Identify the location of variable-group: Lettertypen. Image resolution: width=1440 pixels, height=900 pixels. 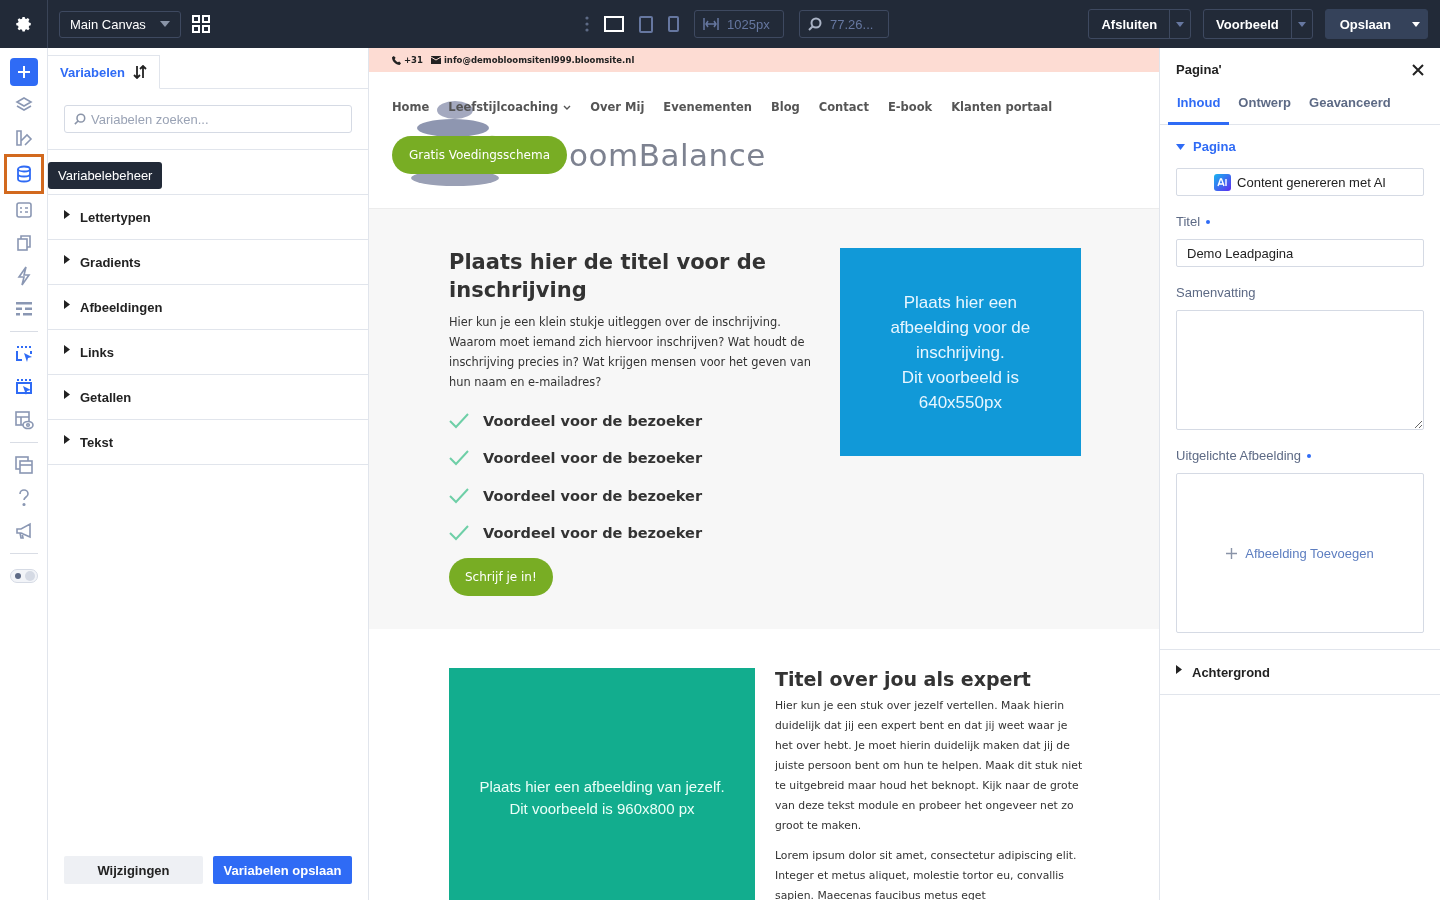
(208, 217).